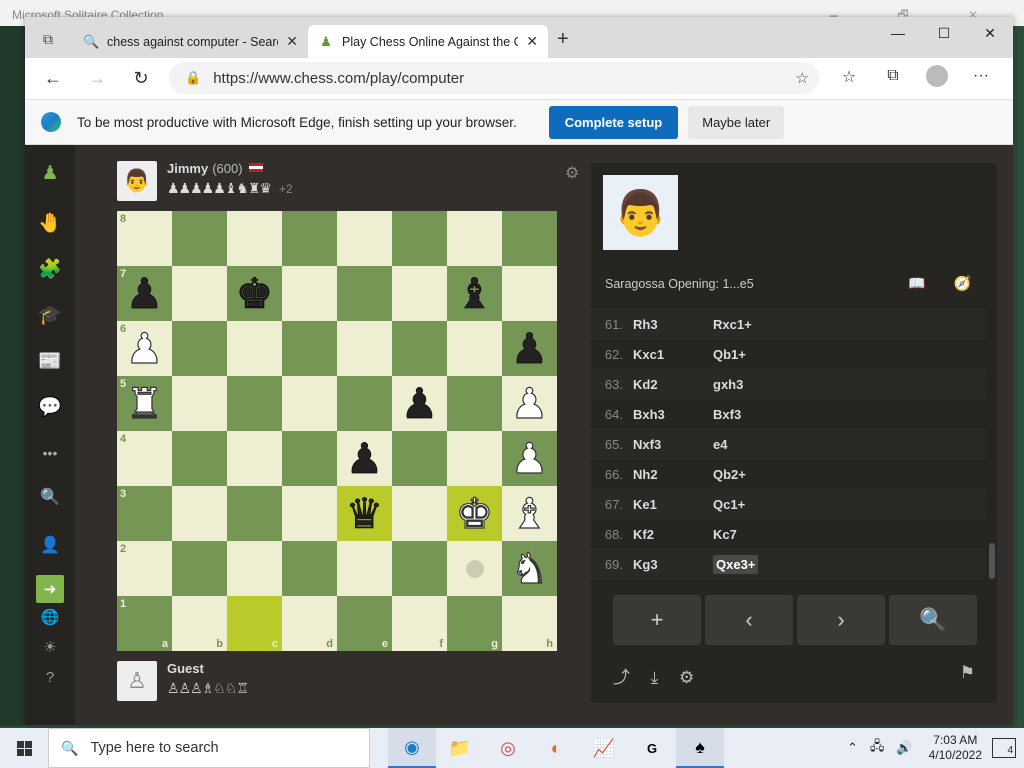 This screenshot has height=768, width=1024. I want to click on user-add-icon: 👤, so click(50, 545).